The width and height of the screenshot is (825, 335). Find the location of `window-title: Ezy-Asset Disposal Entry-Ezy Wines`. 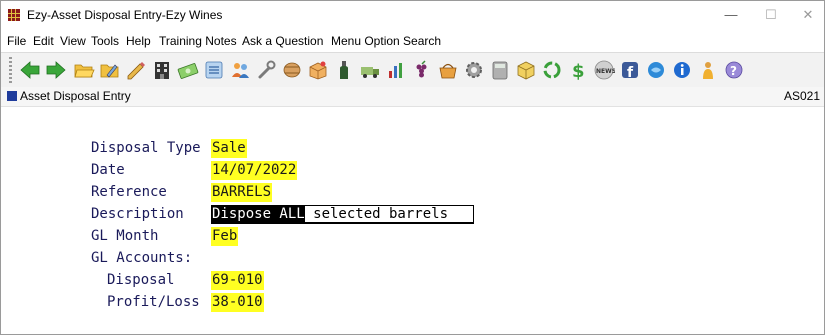

window-title: Ezy-Asset Disposal Entry-Ezy Wines is located at coordinates (125, 15).